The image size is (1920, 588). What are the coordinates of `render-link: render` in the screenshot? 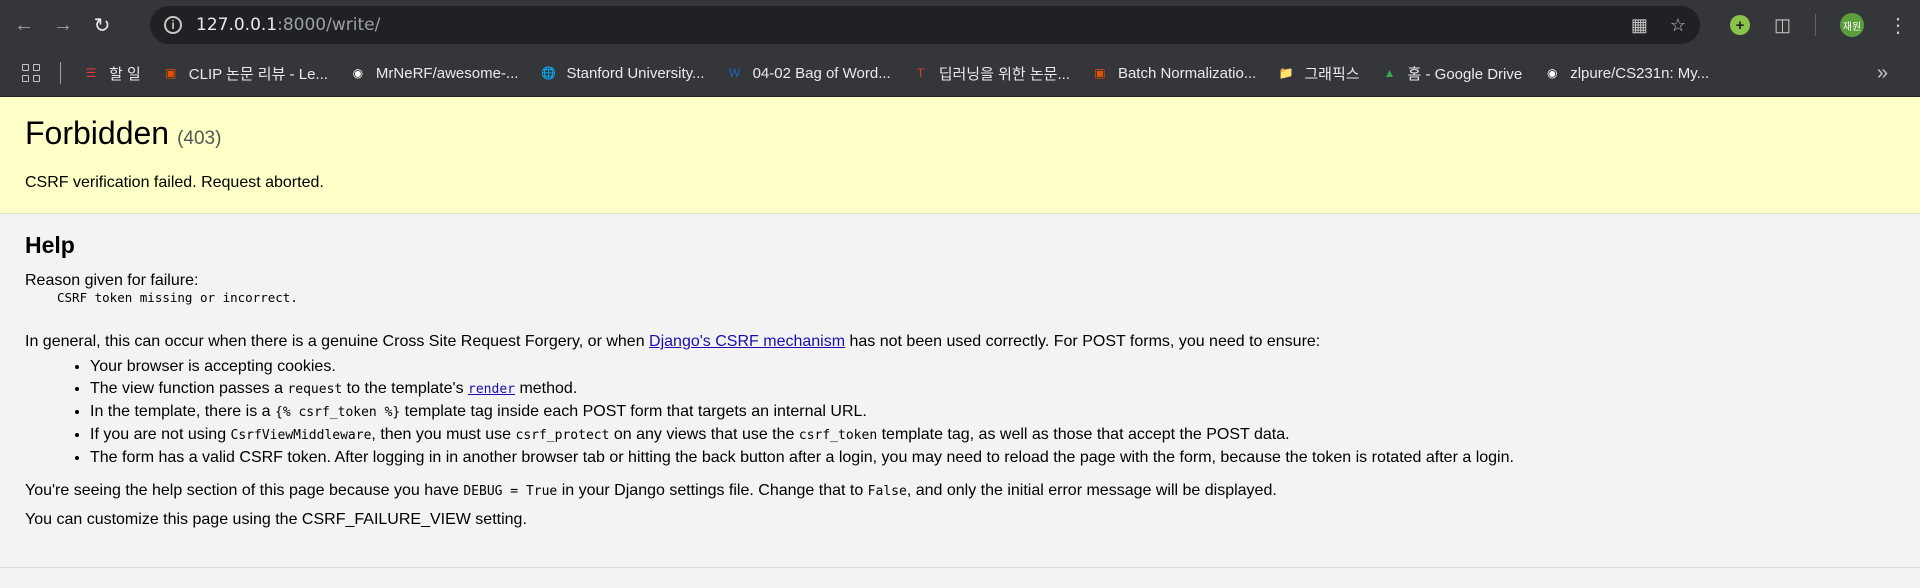 It's located at (491, 388).